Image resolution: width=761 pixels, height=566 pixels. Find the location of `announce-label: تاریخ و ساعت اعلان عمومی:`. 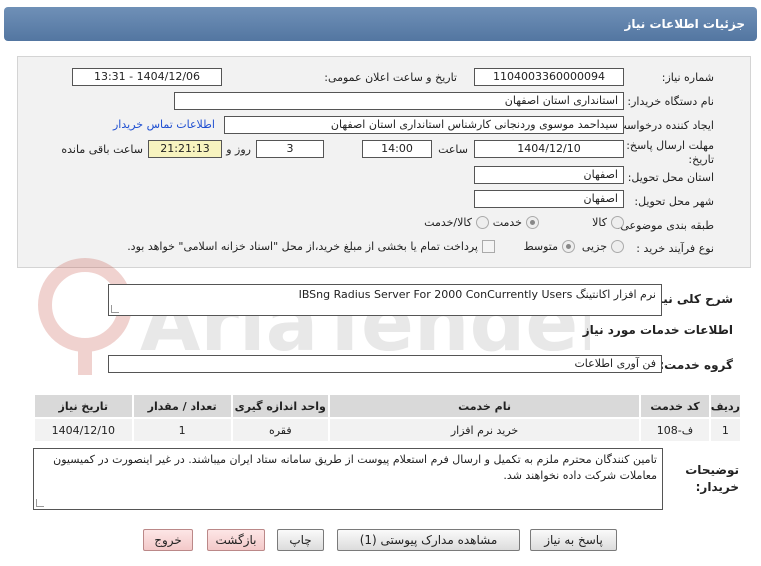

announce-label: تاریخ و ساعت اعلان عمومی: is located at coordinates (390, 77).